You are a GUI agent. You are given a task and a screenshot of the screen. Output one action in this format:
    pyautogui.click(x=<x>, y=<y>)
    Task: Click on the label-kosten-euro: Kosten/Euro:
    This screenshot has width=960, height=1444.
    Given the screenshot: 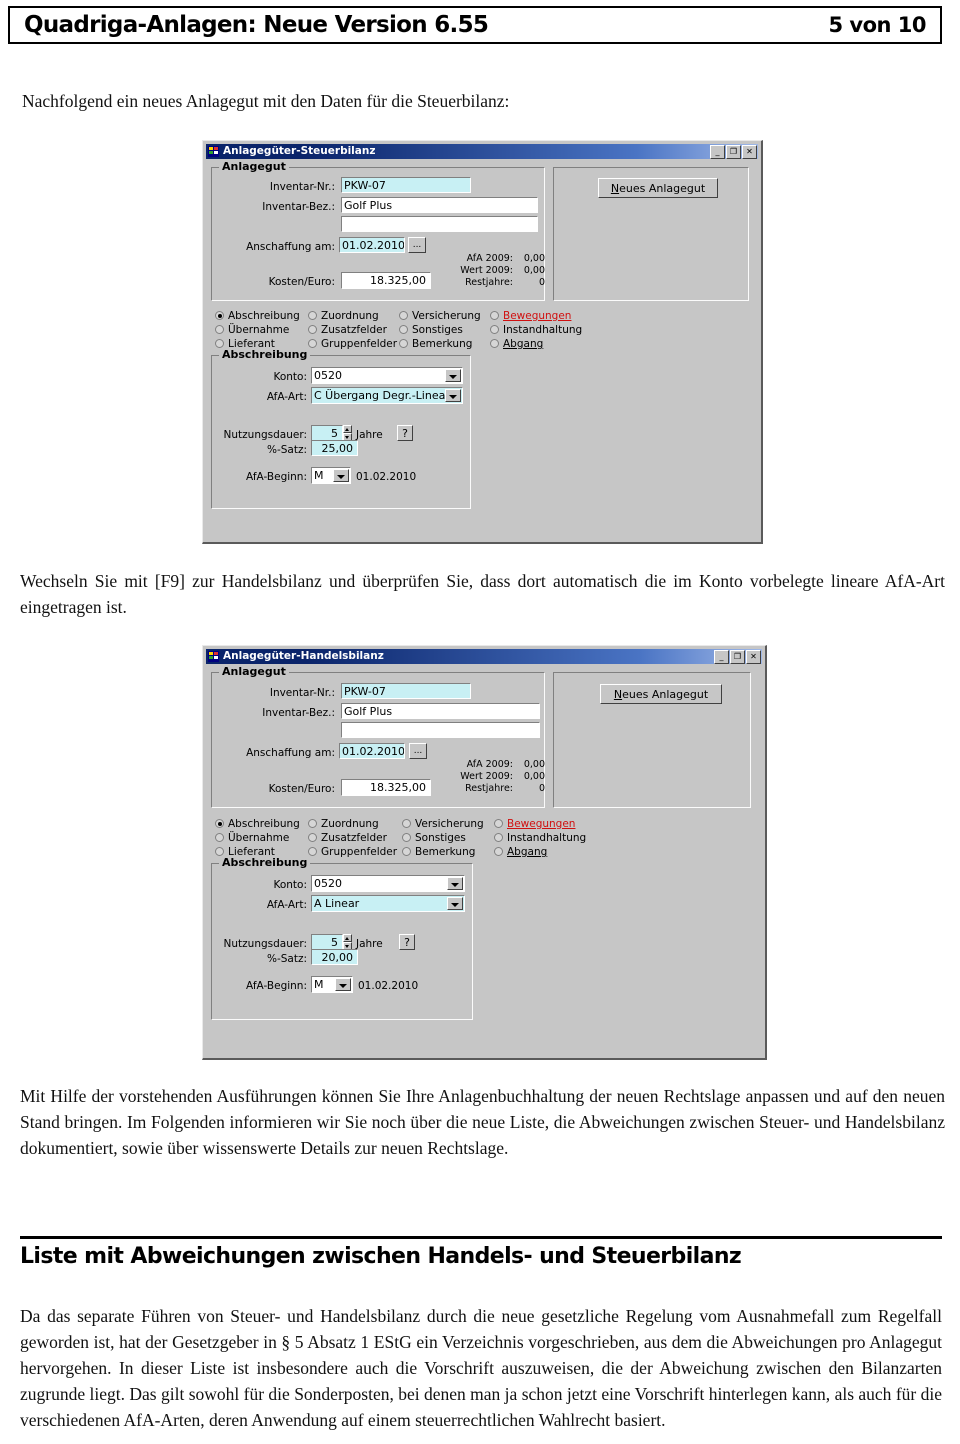 What is the action you would take?
    pyautogui.click(x=301, y=789)
    